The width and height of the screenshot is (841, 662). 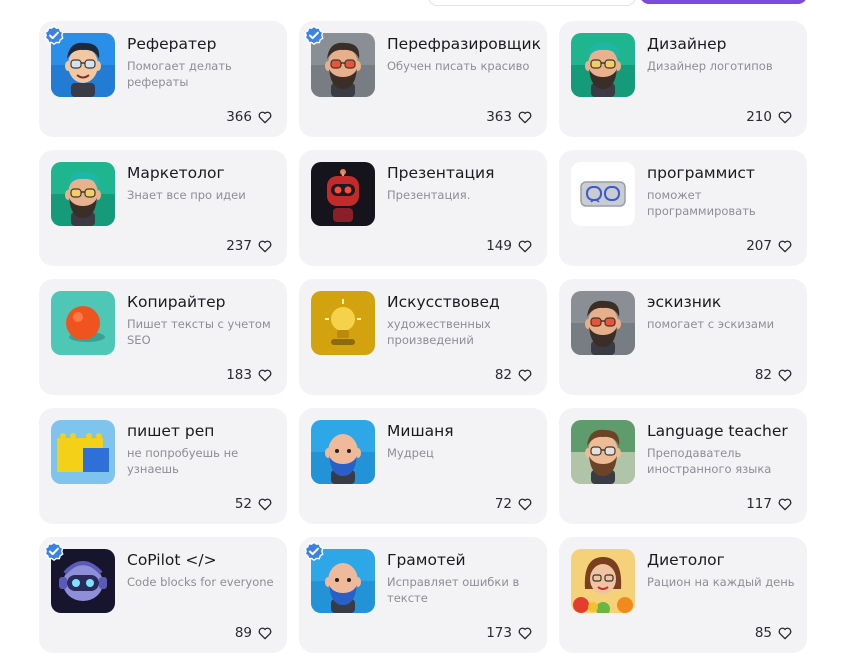 I want to click on like-button: 366, so click(x=249, y=117).